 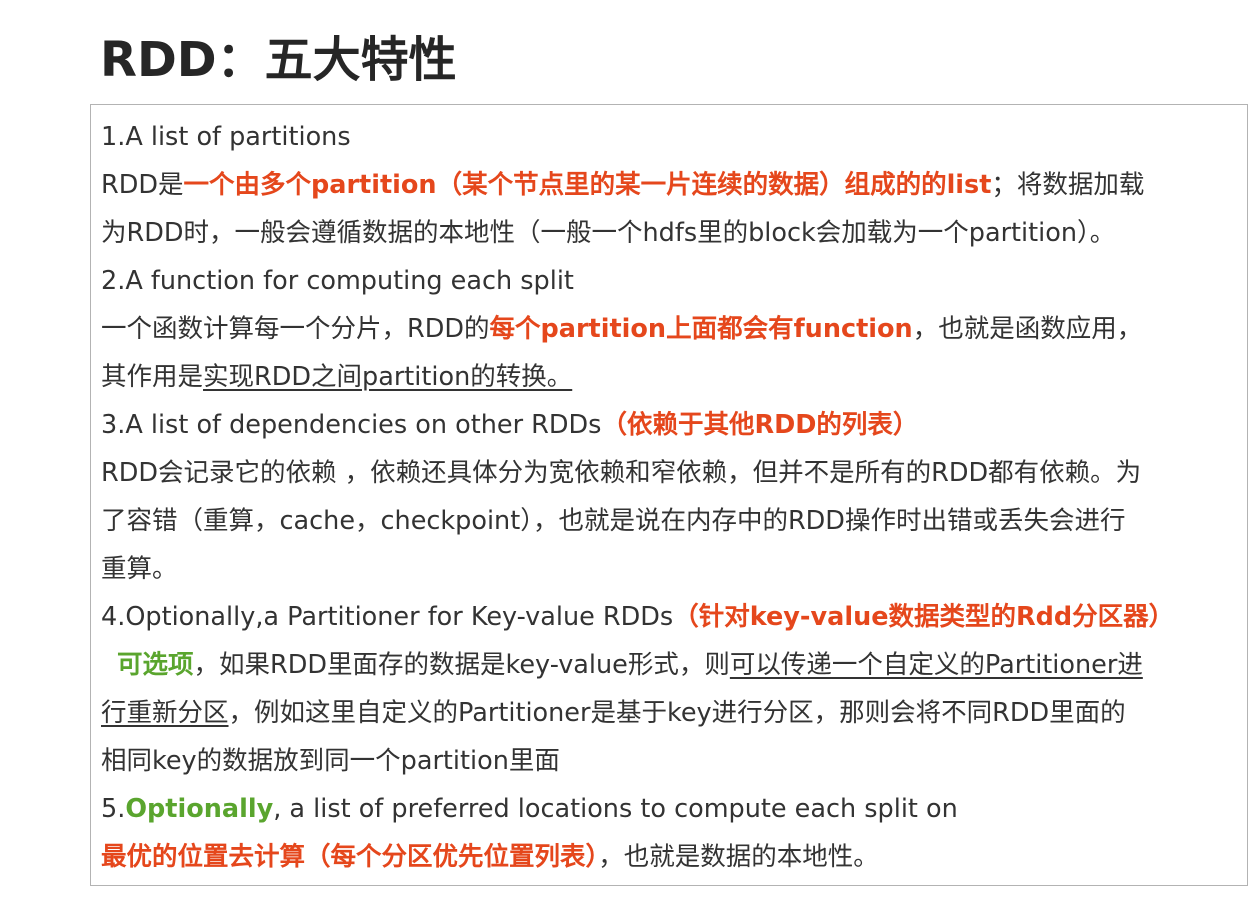 What do you see at coordinates (671, 377) in the screenshot?
I see `item-2-desc-line-2: 其作用是实现RDD之间partition的转换。` at bounding box center [671, 377].